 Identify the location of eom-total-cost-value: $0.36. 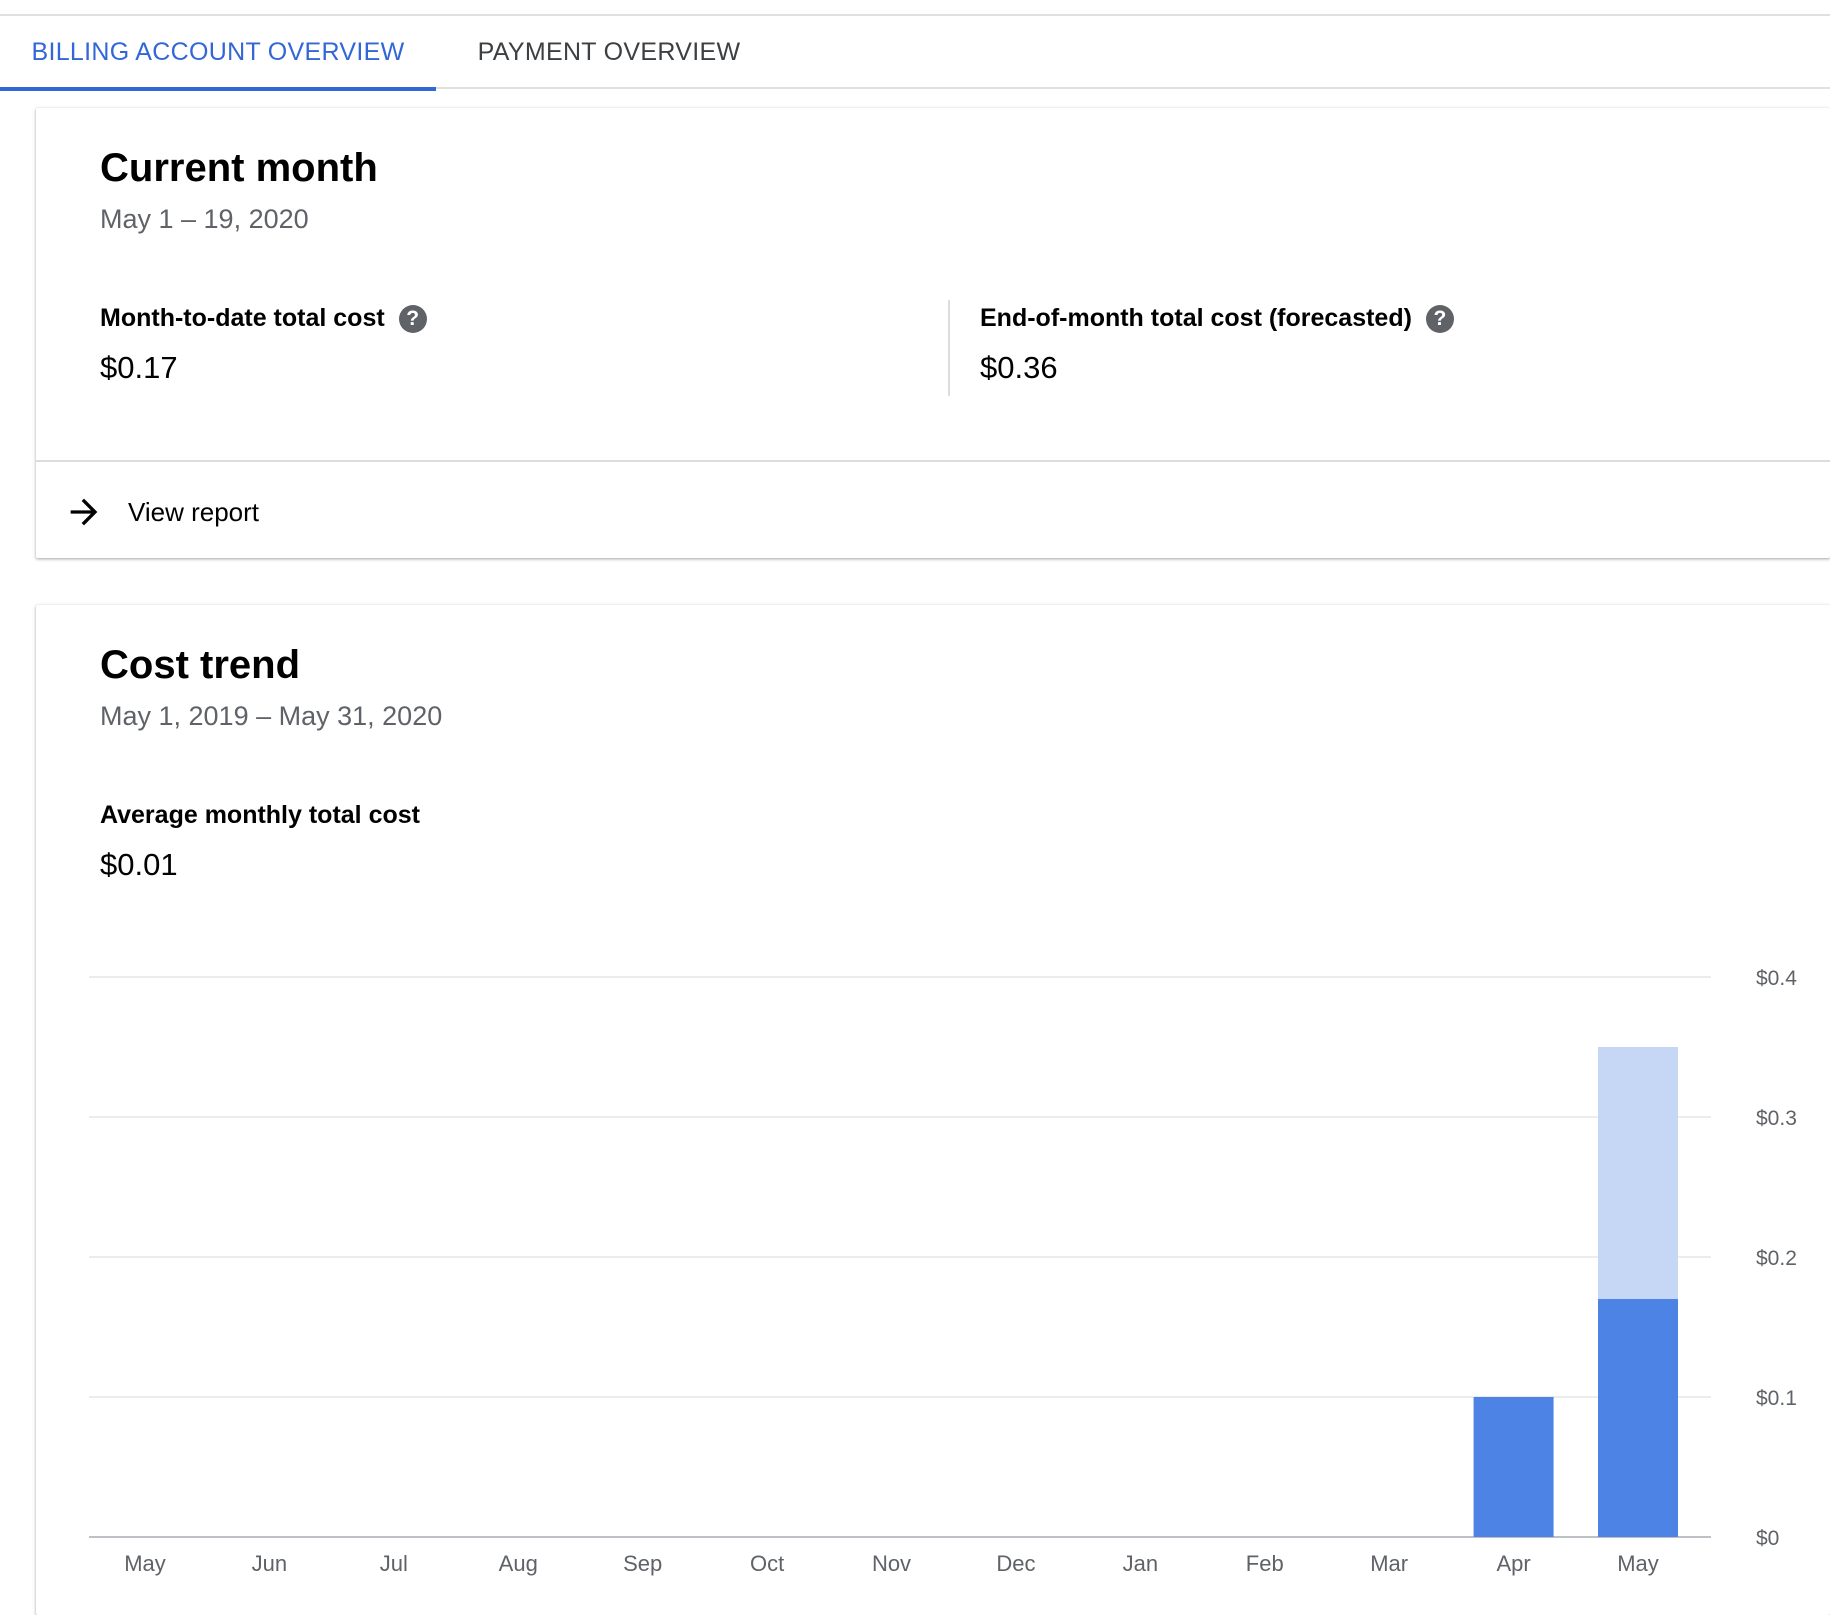
(1019, 367).